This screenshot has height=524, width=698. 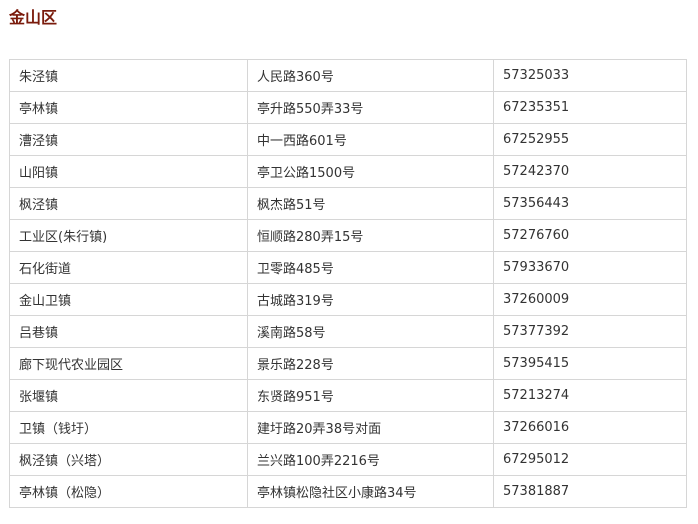 I want to click on table-row: 山阳镇 亭卫公路1500号 57242370, so click(x=348, y=171).